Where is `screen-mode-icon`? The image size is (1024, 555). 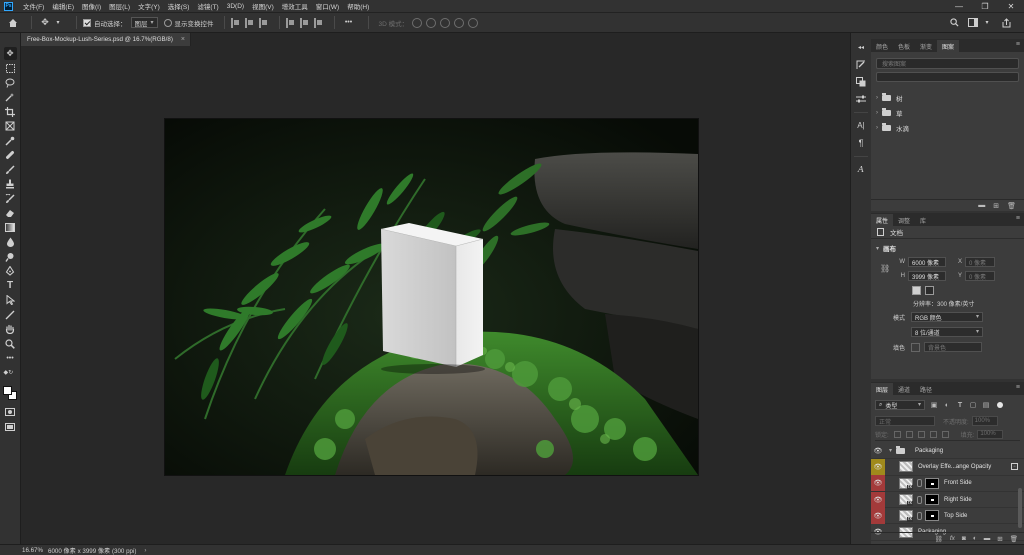 screen-mode-icon is located at coordinates (10, 426).